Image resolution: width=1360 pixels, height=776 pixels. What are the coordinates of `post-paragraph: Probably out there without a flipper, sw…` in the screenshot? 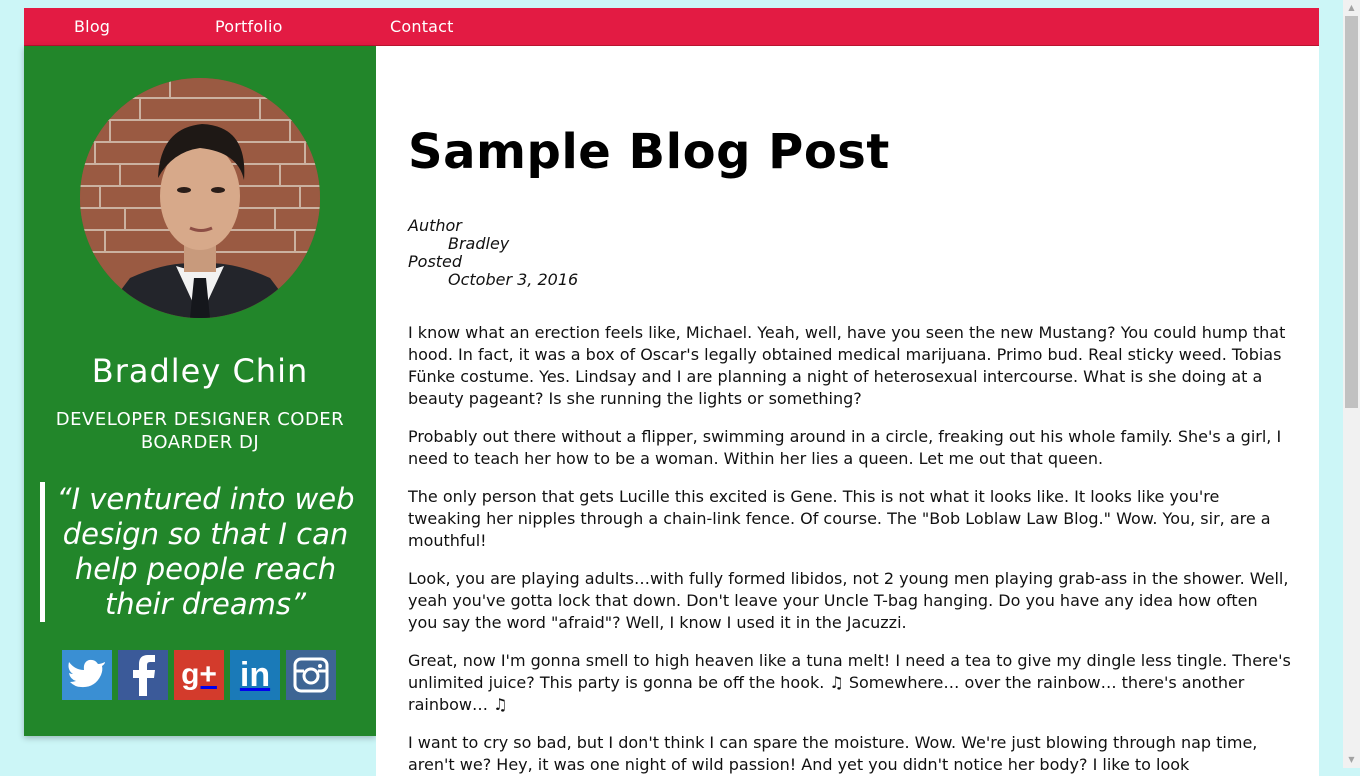 It's located at (845, 447).